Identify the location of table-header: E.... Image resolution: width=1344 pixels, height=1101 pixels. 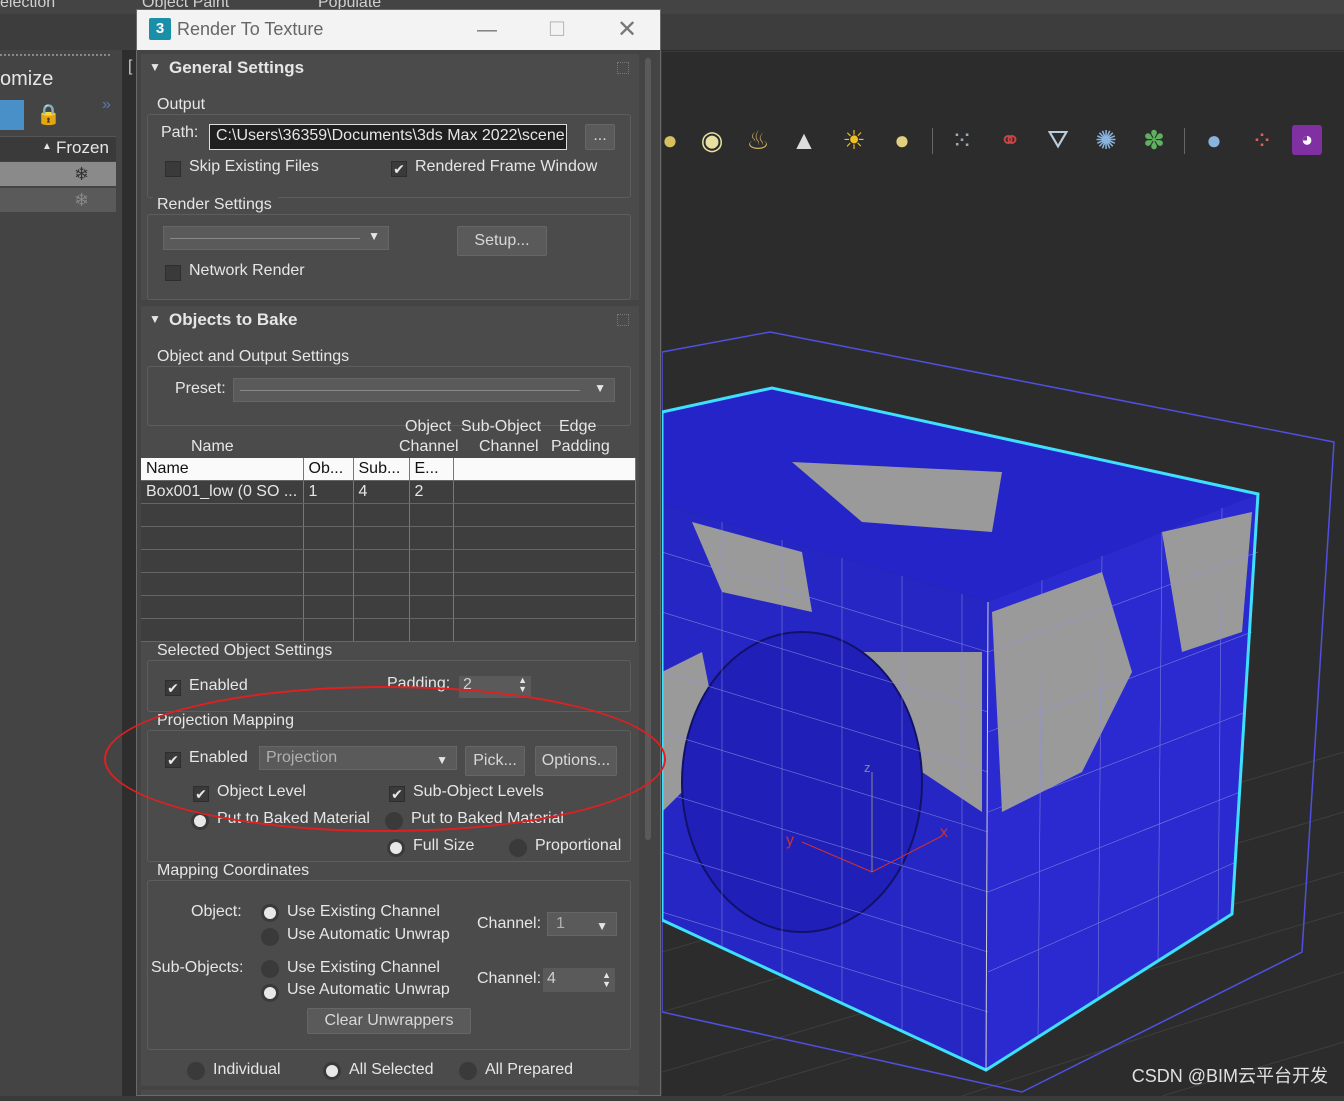
(431, 469).